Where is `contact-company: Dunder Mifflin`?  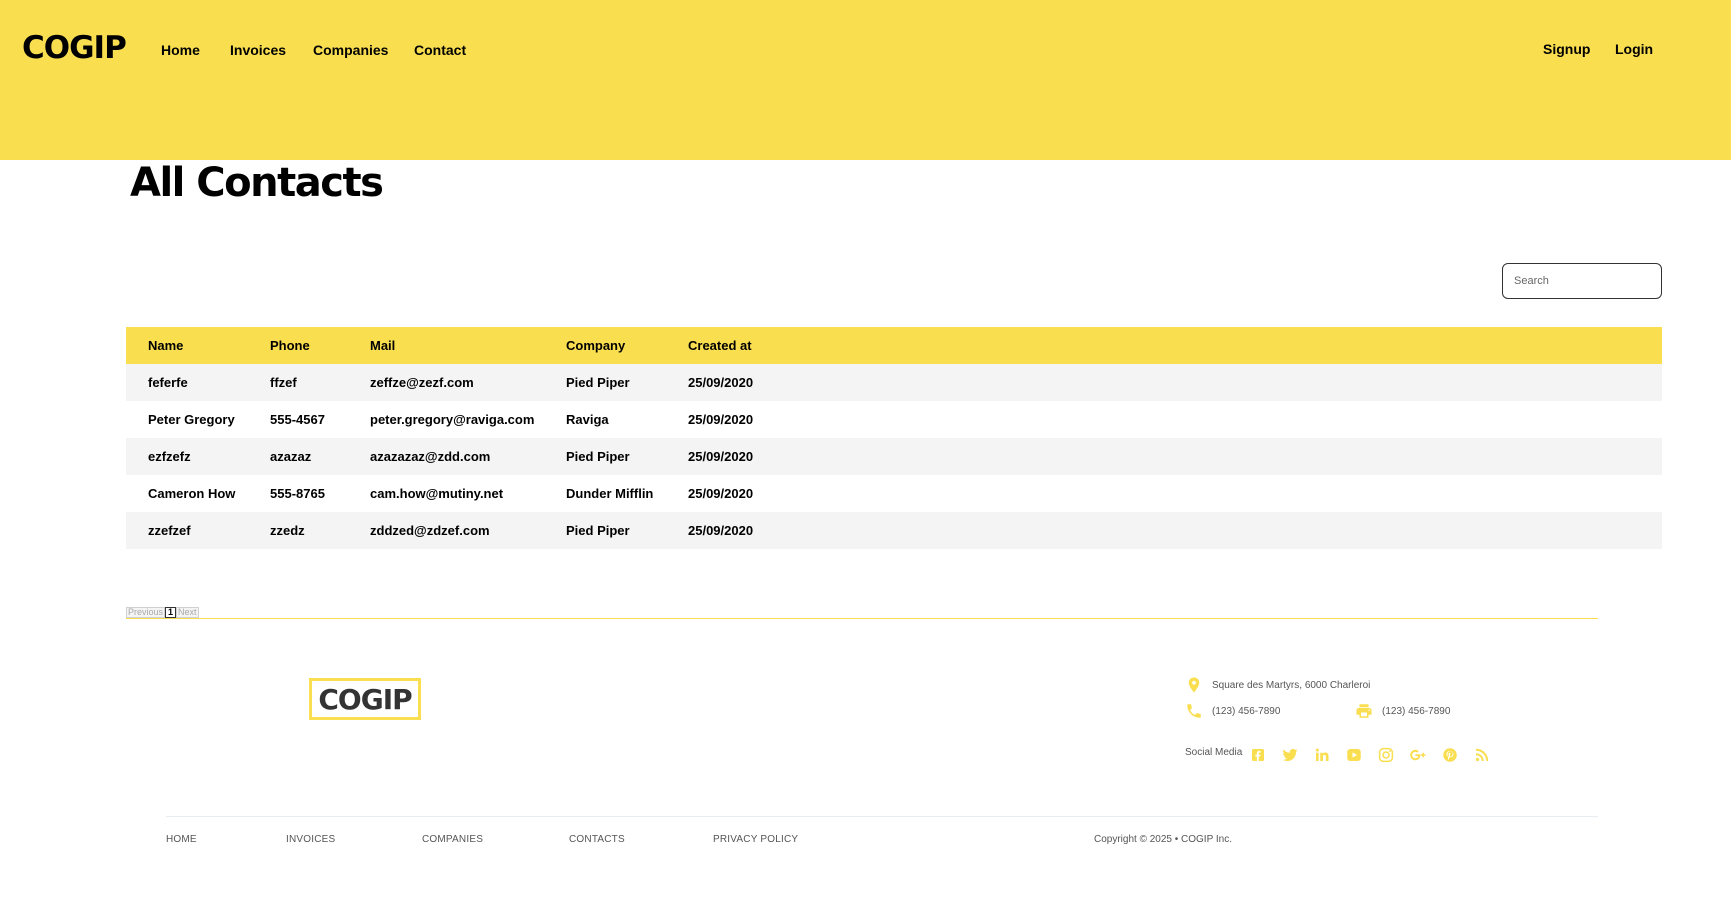
contact-company: Dunder Mifflin is located at coordinates (610, 493).